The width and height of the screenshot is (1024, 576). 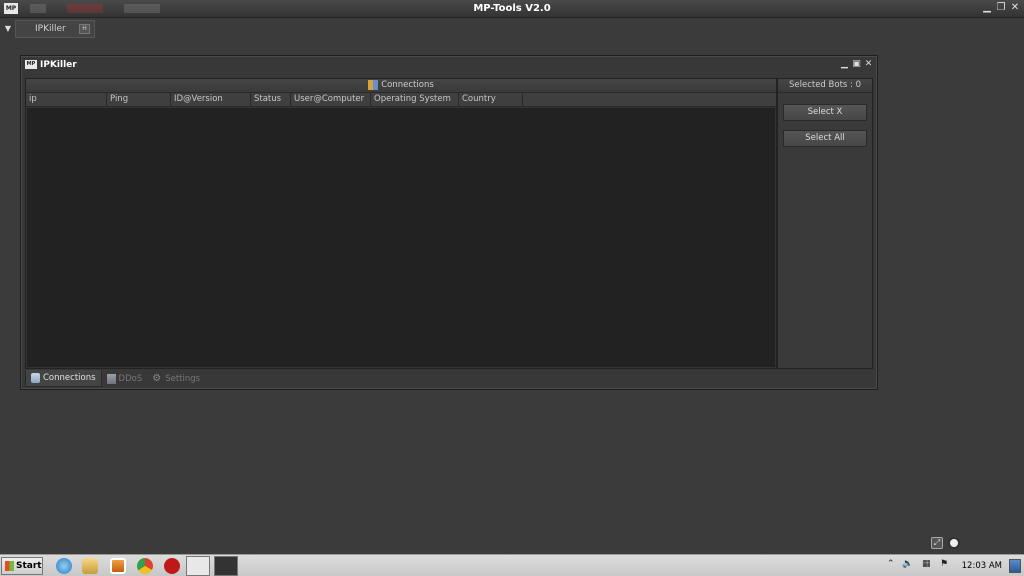 What do you see at coordinates (90, 566) in the screenshot?
I see `folder-icon` at bounding box center [90, 566].